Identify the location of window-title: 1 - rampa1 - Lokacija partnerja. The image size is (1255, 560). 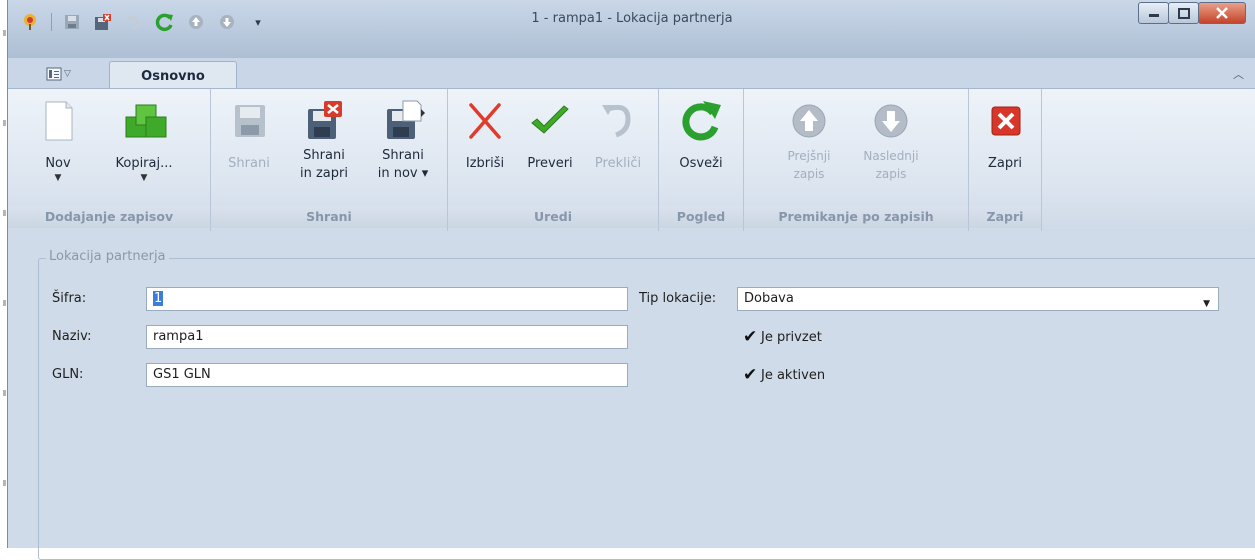
(632, 18).